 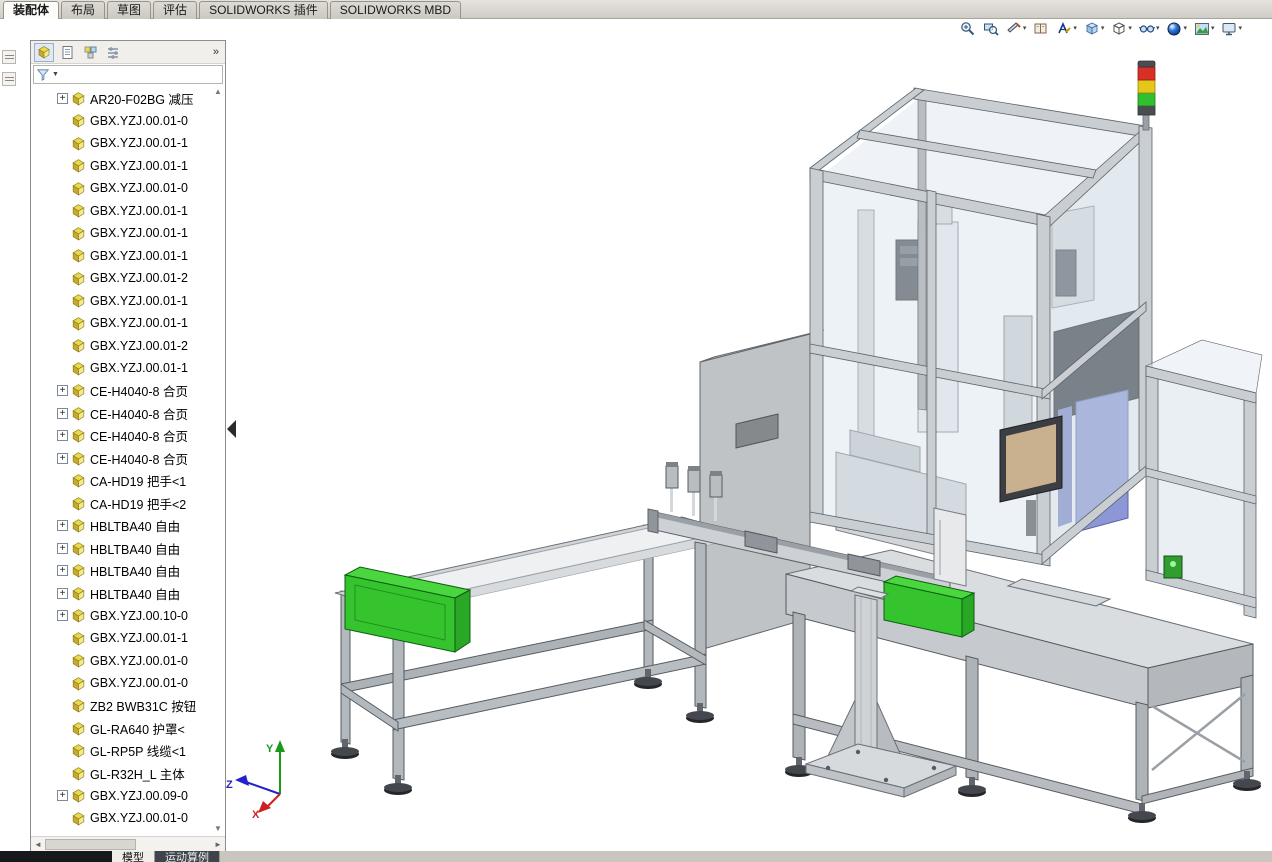 What do you see at coordinates (1176, 29) in the screenshot?
I see `edit-appearance-icon: ▾` at bounding box center [1176, 29].